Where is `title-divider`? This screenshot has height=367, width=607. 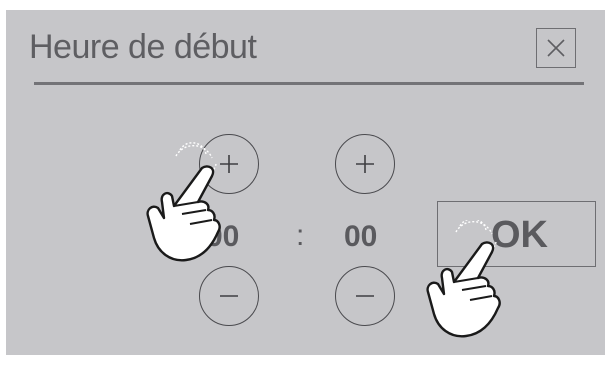
title-divider is located at coordinates (309, 83).